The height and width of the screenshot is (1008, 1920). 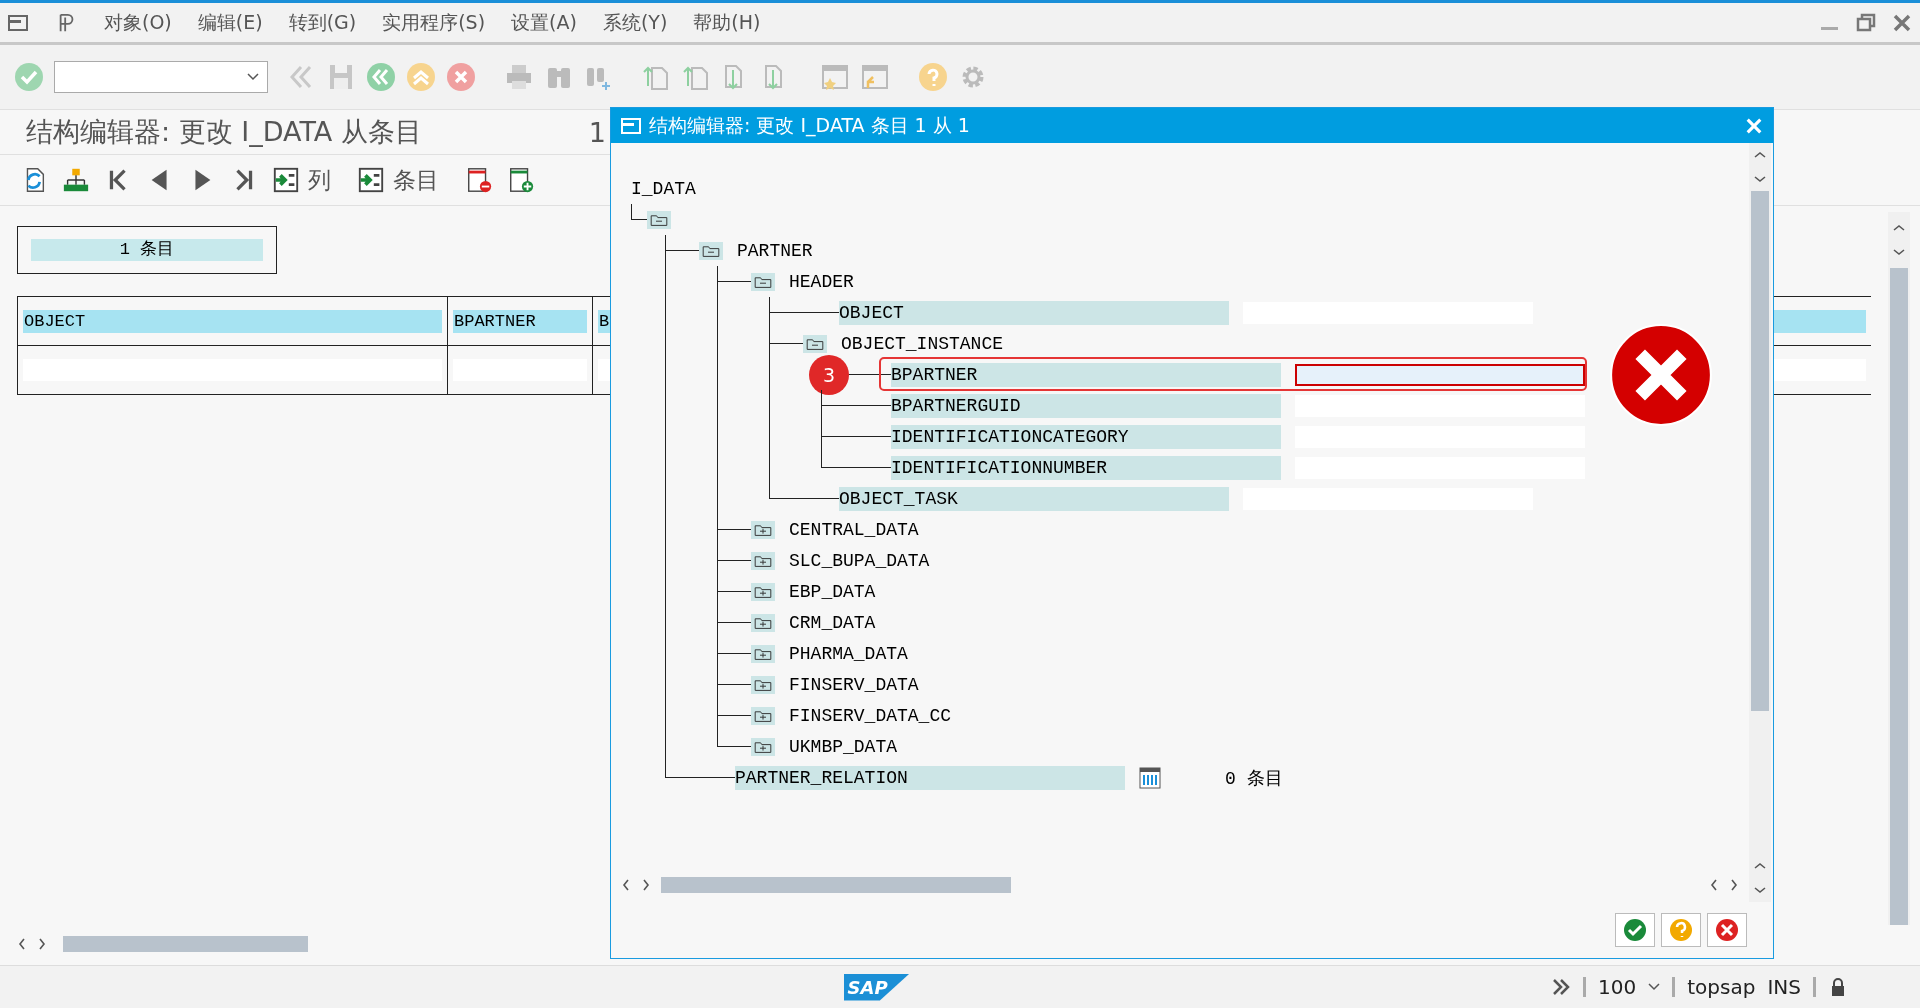 I want to click on entry-count: 0 条目, so click(x=1254, y=778).